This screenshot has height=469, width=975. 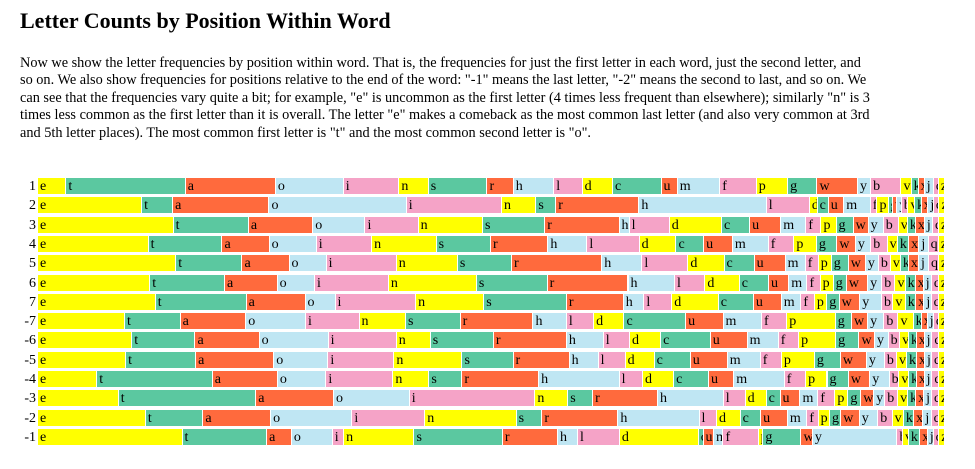 What do you see at coordinates (32, 225) in the screenshot?
I see `position-label: 3` at bounding box center [32, 225].